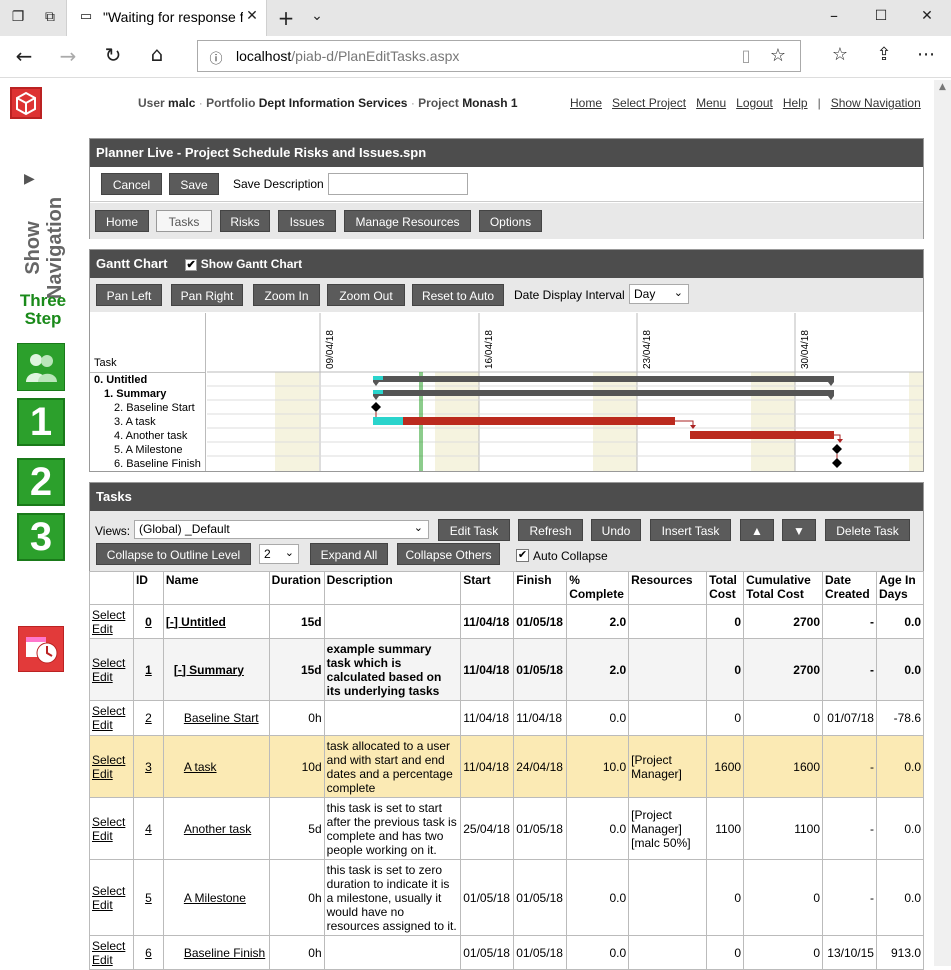  Describe the element at coordinates (215, 898) in the screenshot. I see `task-name-link: A Milestone` at that location.